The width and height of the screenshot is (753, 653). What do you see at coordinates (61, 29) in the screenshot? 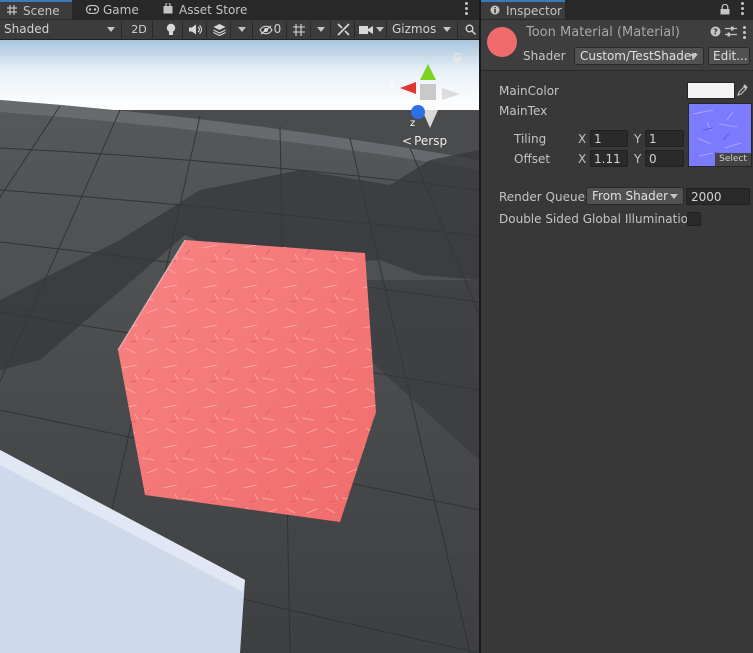
I see `shading-mode-dropdown: Shaded` at bounding box center [61, 29].